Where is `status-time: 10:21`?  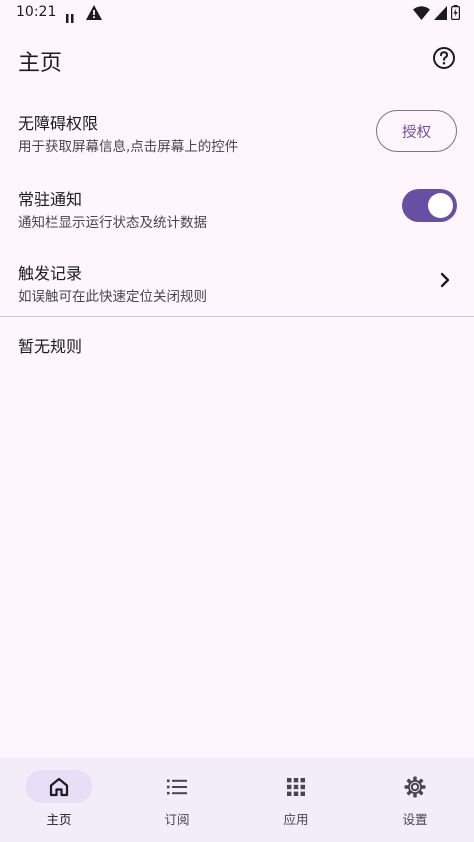
status-time: 10:21 is located at coordinates (36, 12).